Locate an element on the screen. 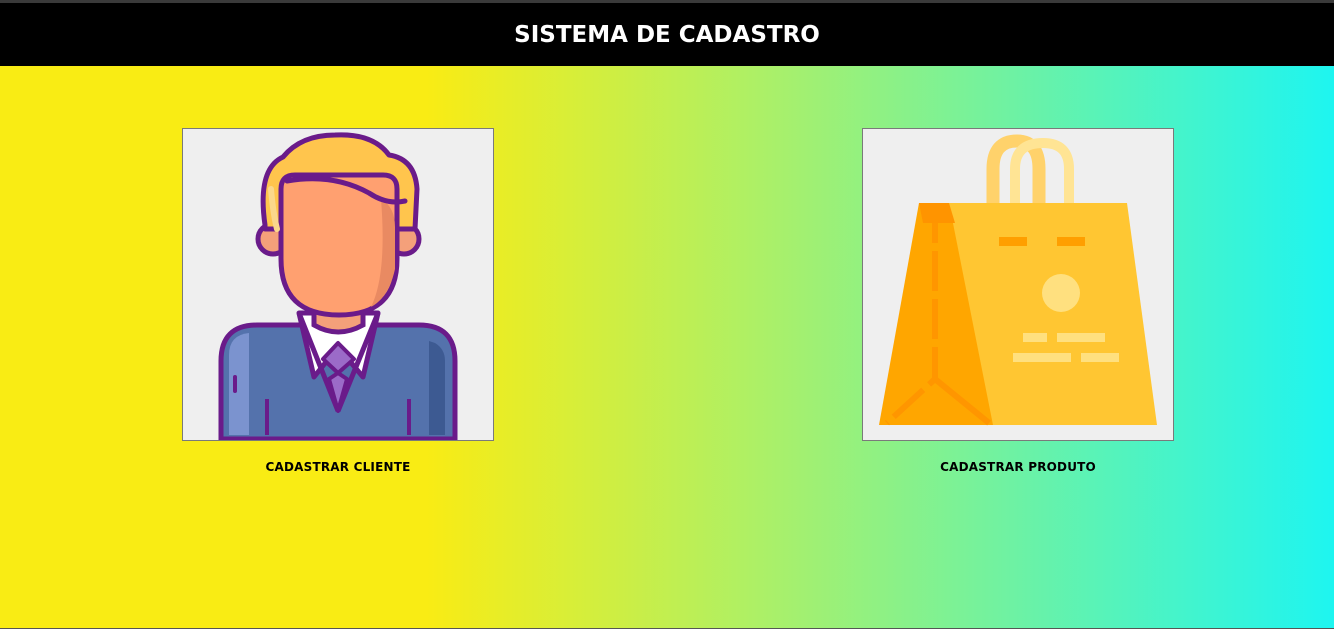  customer-avatar-icon is located at coordinates (338, 286).